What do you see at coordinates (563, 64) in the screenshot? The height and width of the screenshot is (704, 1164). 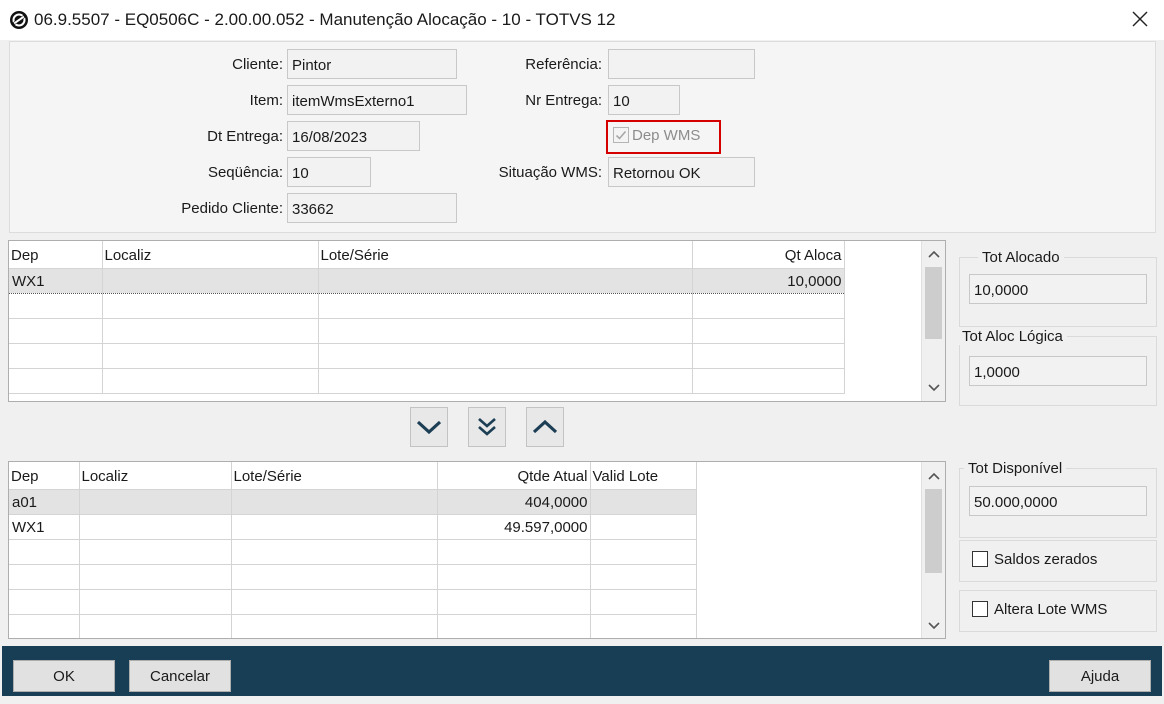 I see `referencia-label: Referência:` at bounding box center [563, 64].